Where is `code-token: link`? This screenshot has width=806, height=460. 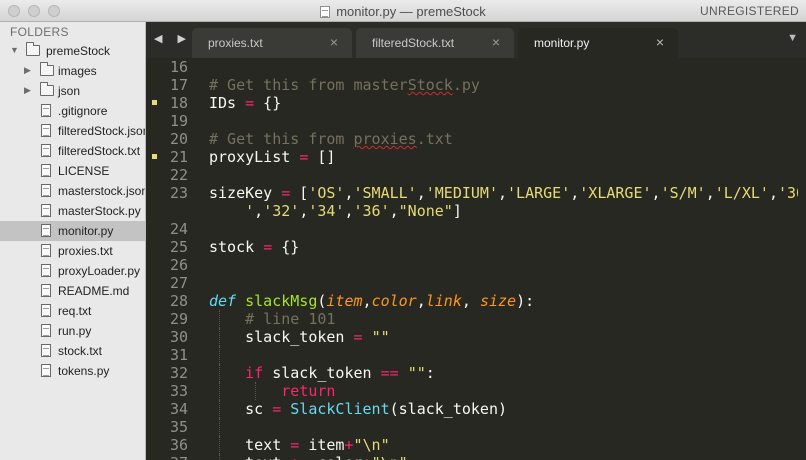
code-token: link is located at coordinates (443, 301).